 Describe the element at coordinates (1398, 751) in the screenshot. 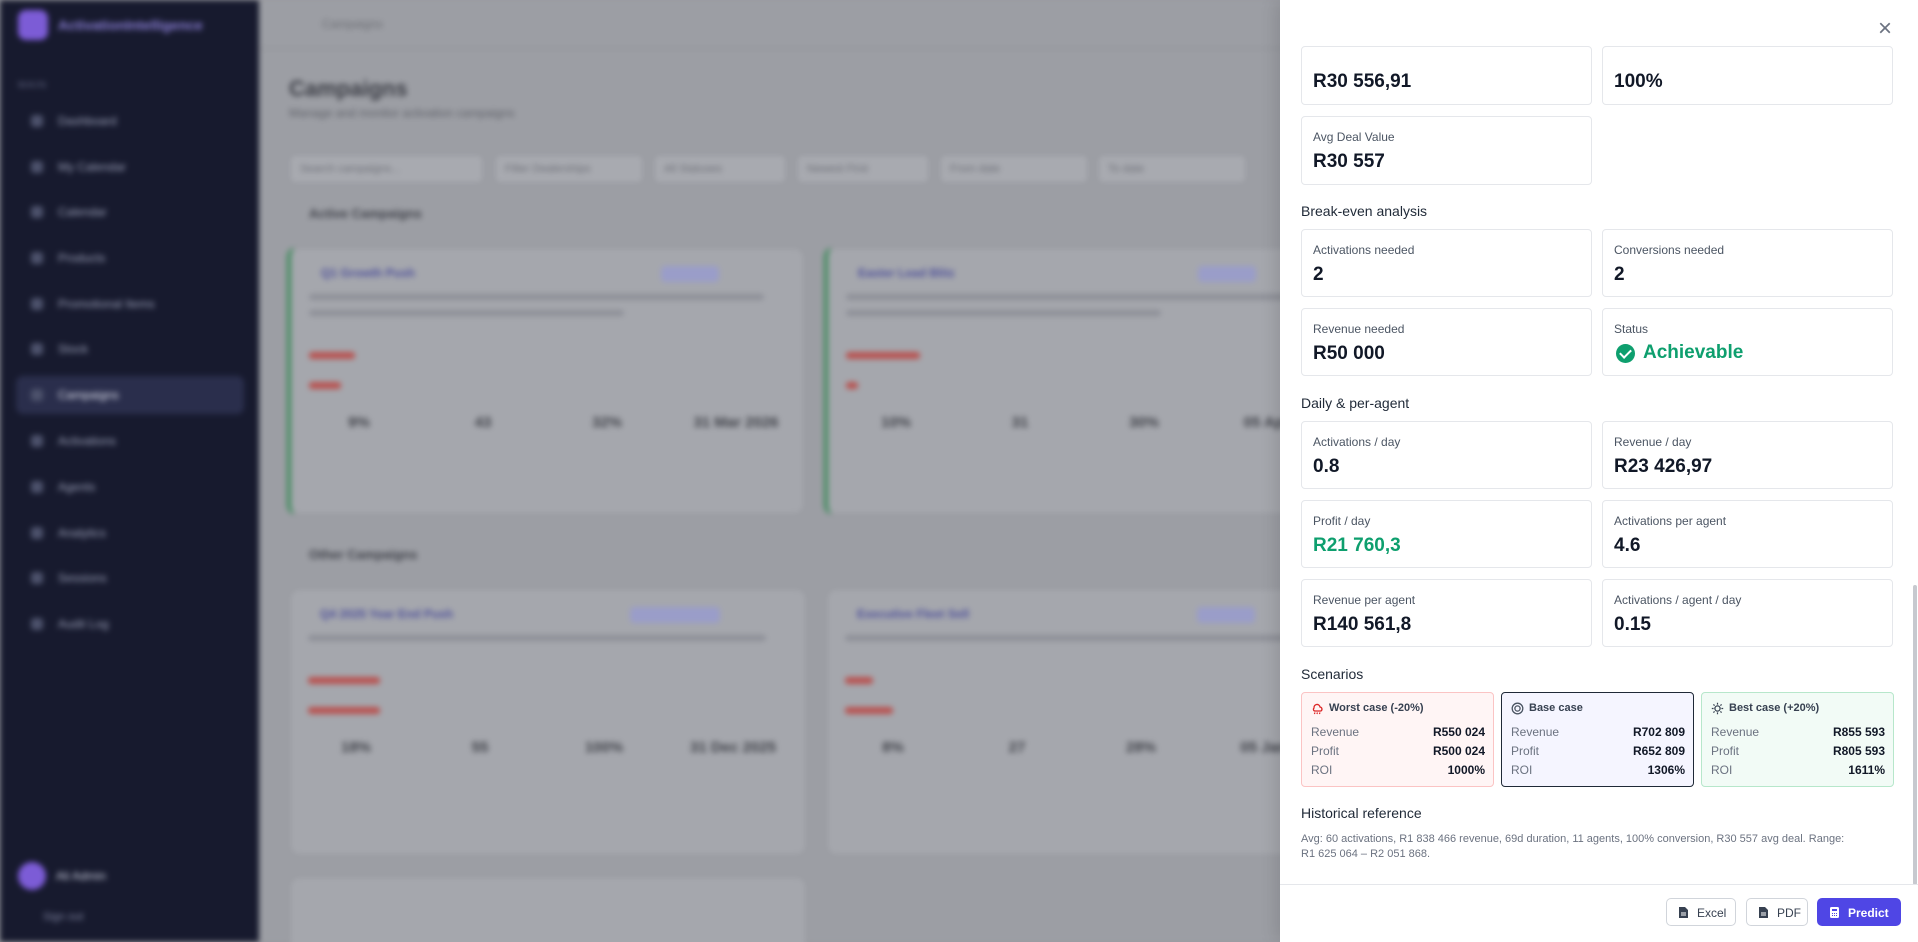

I see `scenario-profit-row: Profit R500 024` at that location.